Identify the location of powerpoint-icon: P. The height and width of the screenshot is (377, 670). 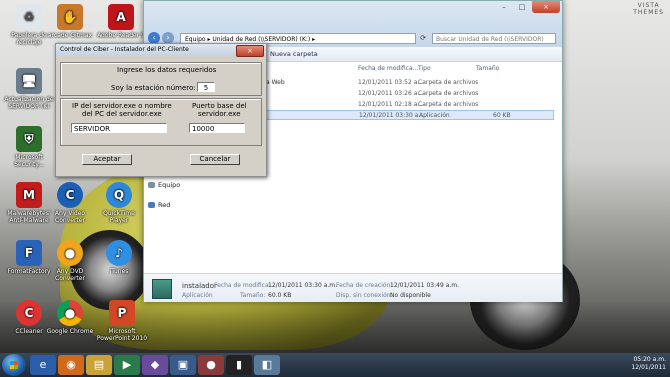
(122, 313).